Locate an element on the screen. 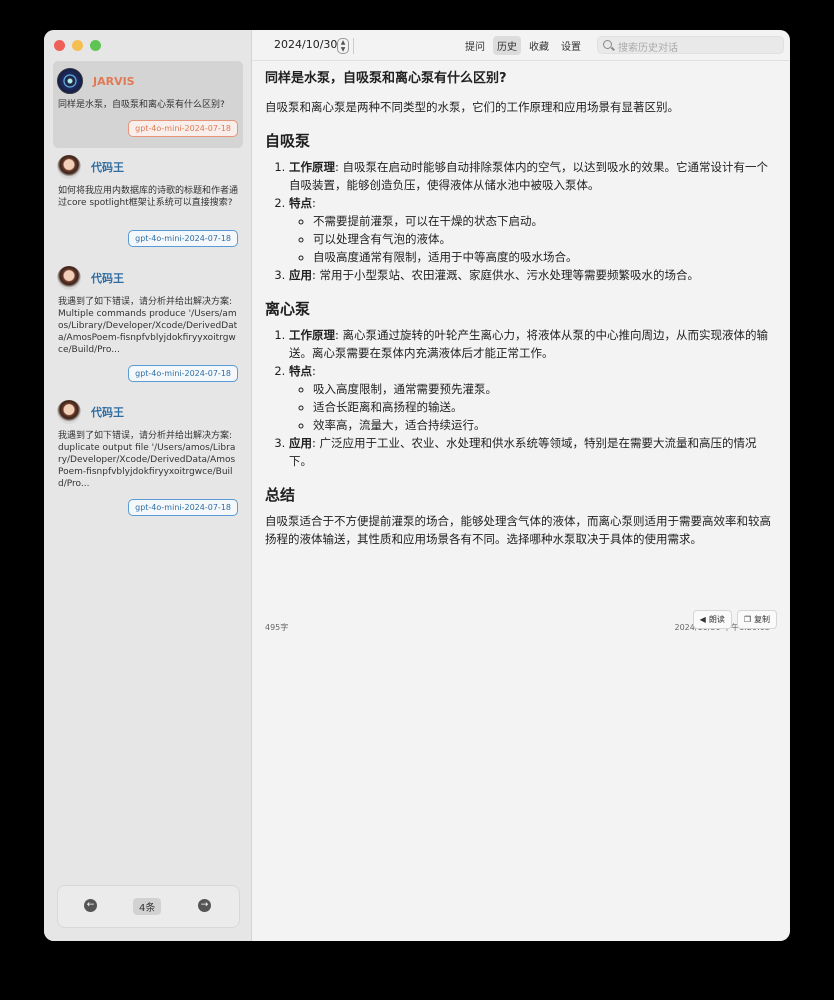  tab-bar: 提问 历史 收藏 设置 is located at coordinates (523, 45).